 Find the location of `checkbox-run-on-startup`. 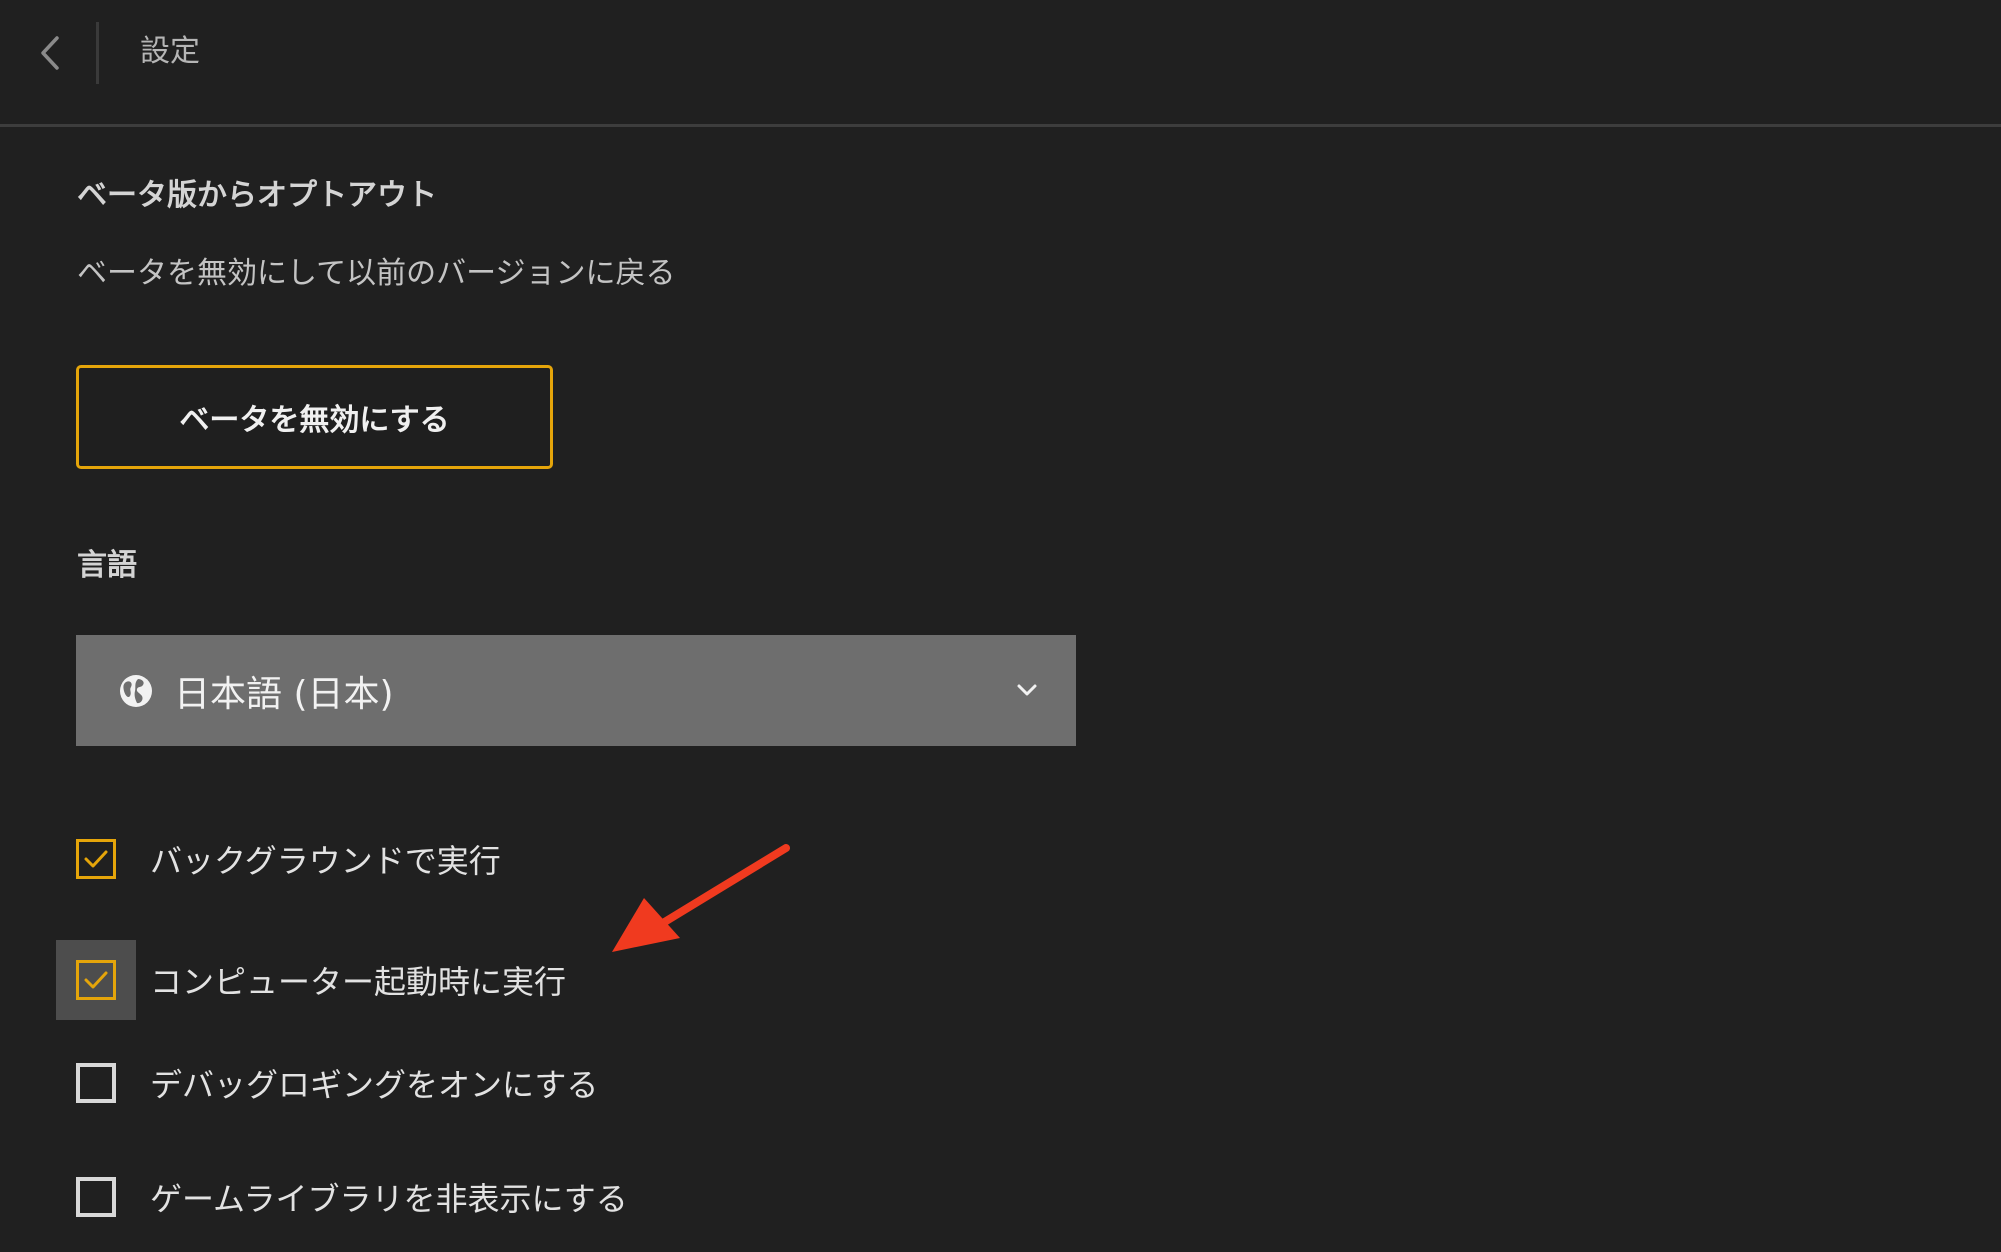

checkbox-run-on-startup is located at coordinates (96, 980).